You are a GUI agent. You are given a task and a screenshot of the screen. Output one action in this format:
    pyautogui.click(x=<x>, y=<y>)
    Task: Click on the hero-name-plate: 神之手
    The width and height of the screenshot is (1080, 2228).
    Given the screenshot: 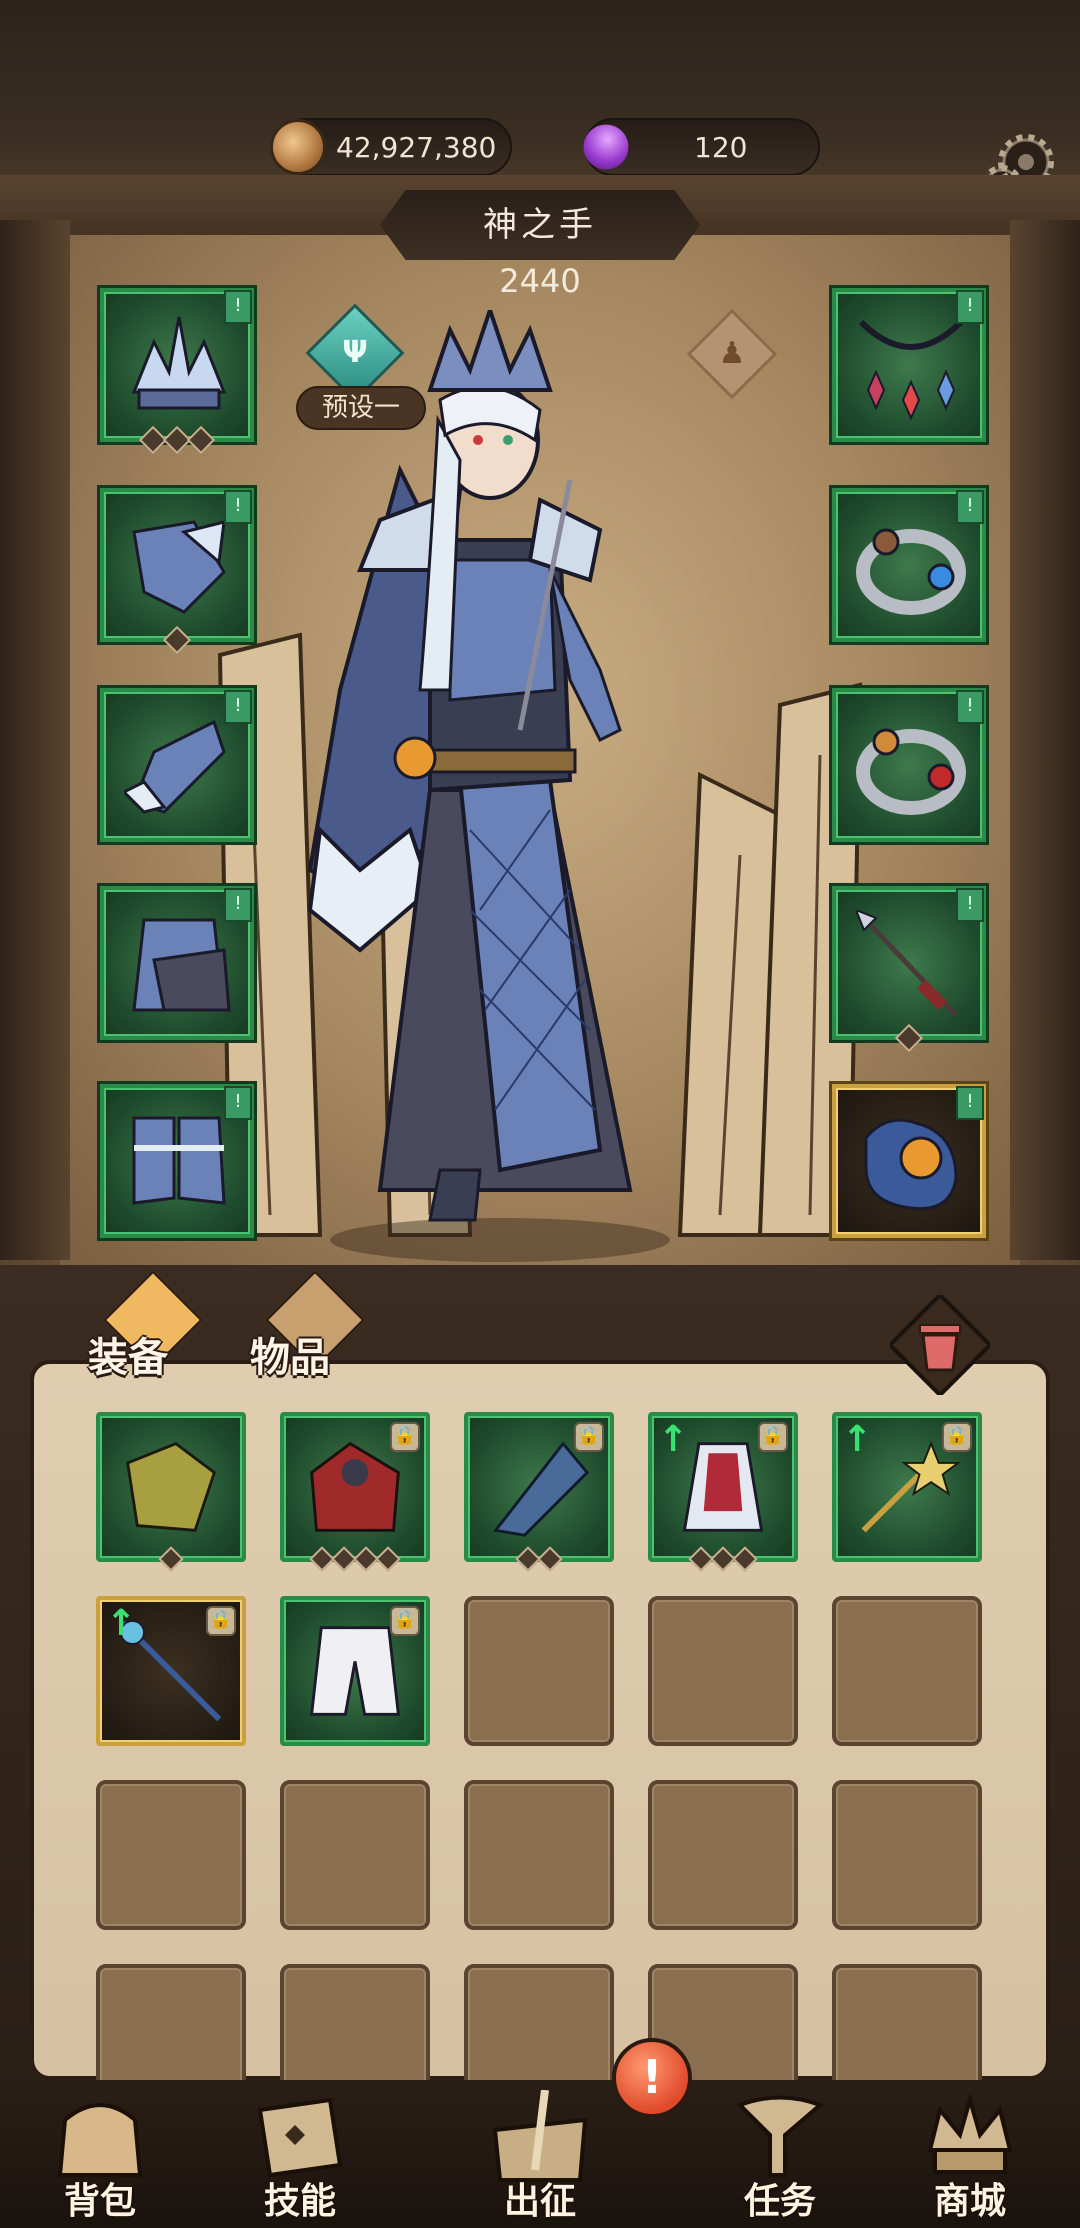 What is the action you would take?
    pyautogui.click(x=540, y=225)
    